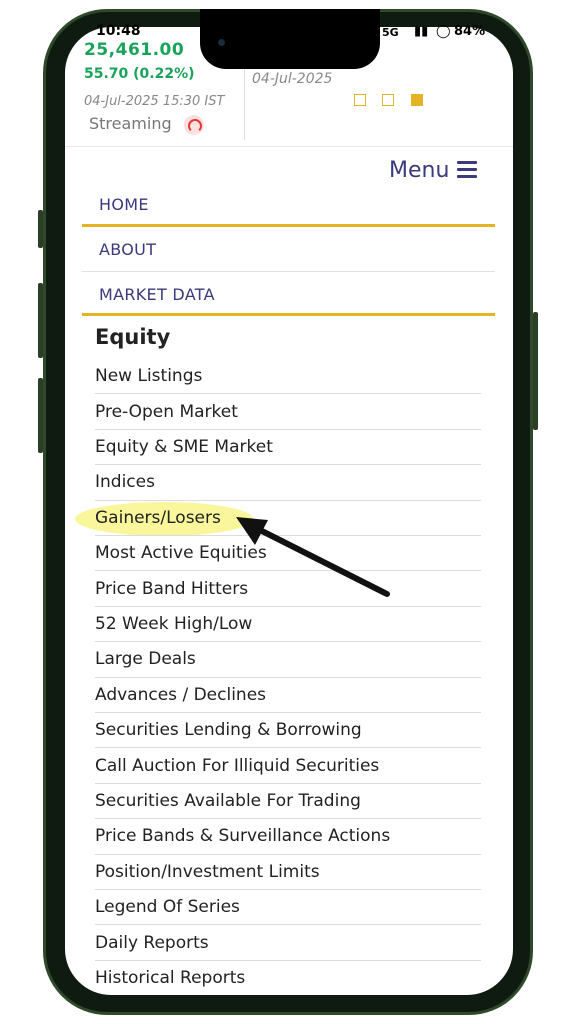  Describe the element at coordinates (289, 146) in the screenshot. I see `header-divider` at that location.